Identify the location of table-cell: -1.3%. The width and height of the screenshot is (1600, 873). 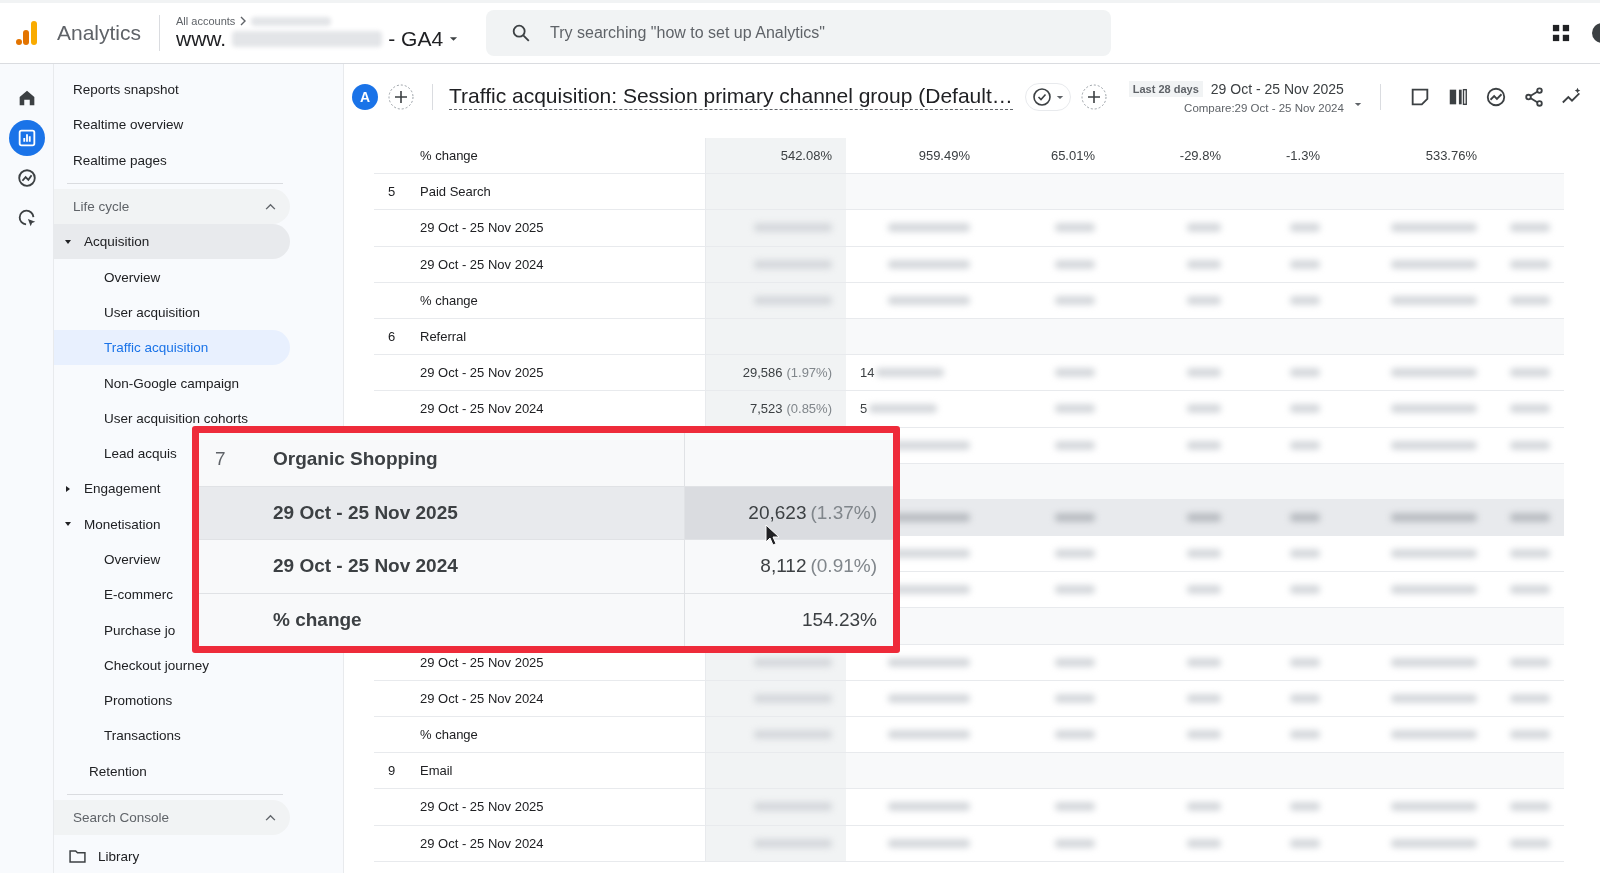
(1303, 156).